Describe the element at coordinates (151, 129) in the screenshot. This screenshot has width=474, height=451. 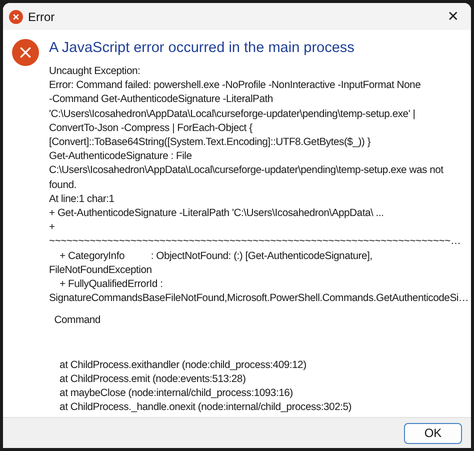
I see `message-line: ConvertTo-Json -Compress | ForEach-Object {` at that location.